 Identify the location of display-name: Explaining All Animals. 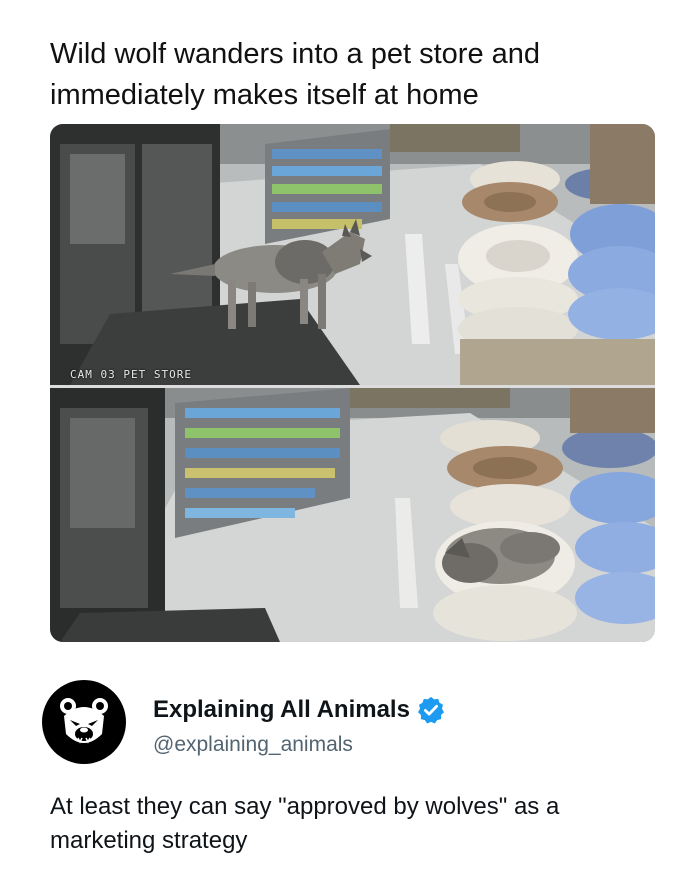
(299, 710).